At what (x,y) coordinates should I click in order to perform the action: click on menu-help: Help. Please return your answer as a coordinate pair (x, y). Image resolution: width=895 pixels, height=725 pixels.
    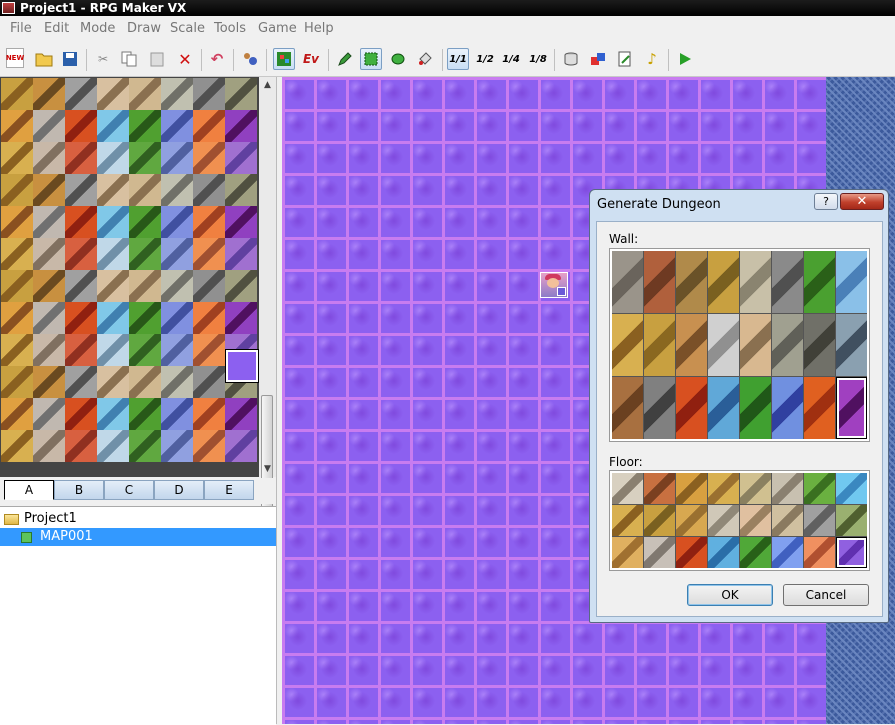
    Looking at the image, I should click on (319, 28).